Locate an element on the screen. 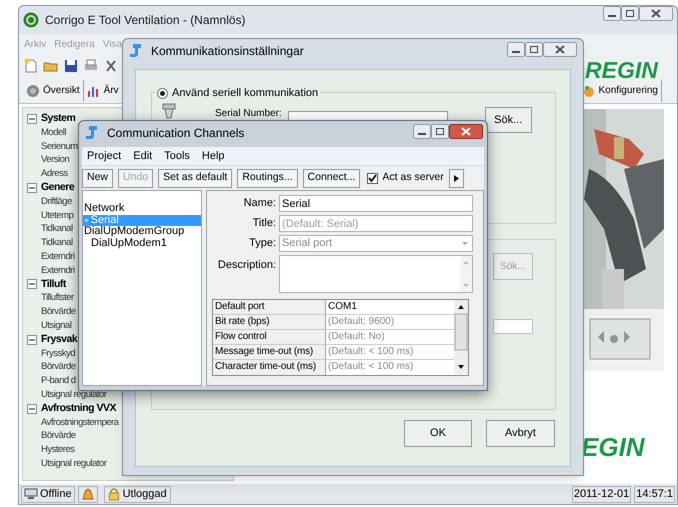  menu-item: Edit is located at coordinates (142, 156).